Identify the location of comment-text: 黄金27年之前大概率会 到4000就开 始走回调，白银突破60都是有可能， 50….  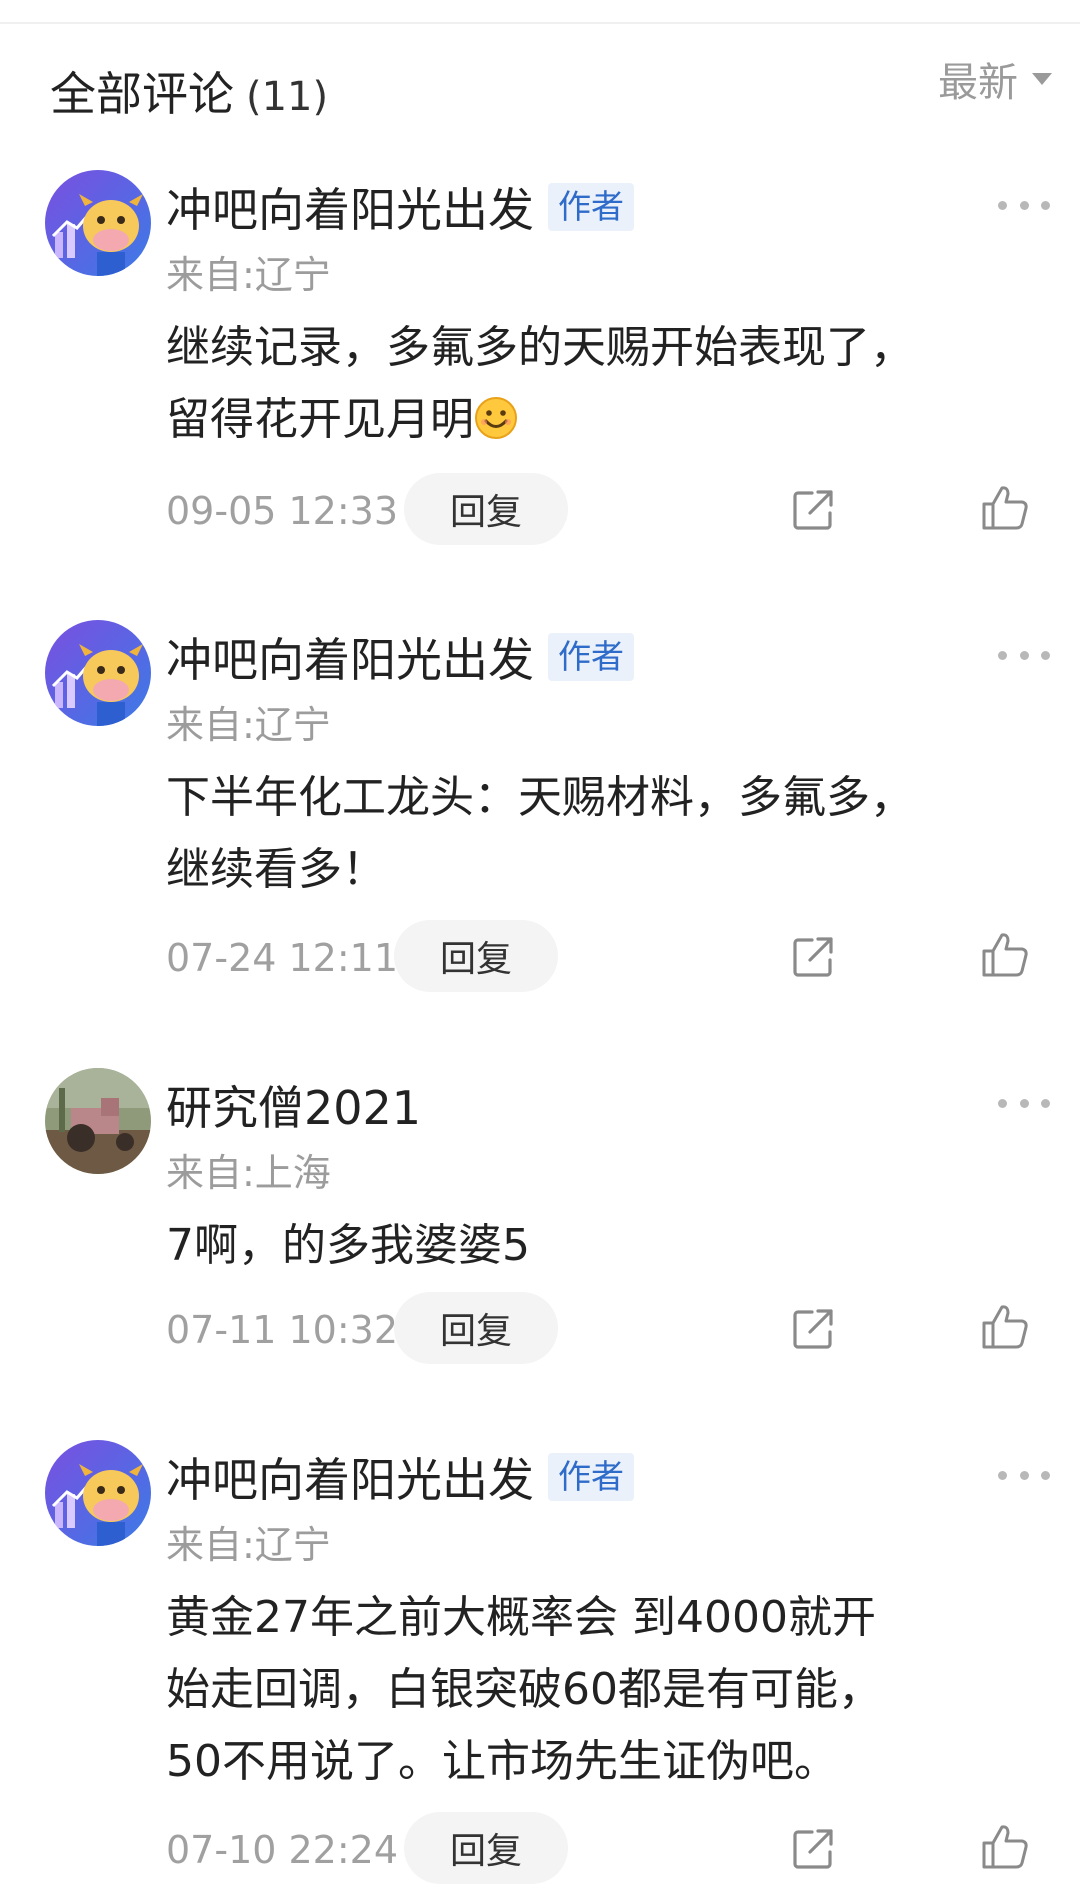
(596, 1690).